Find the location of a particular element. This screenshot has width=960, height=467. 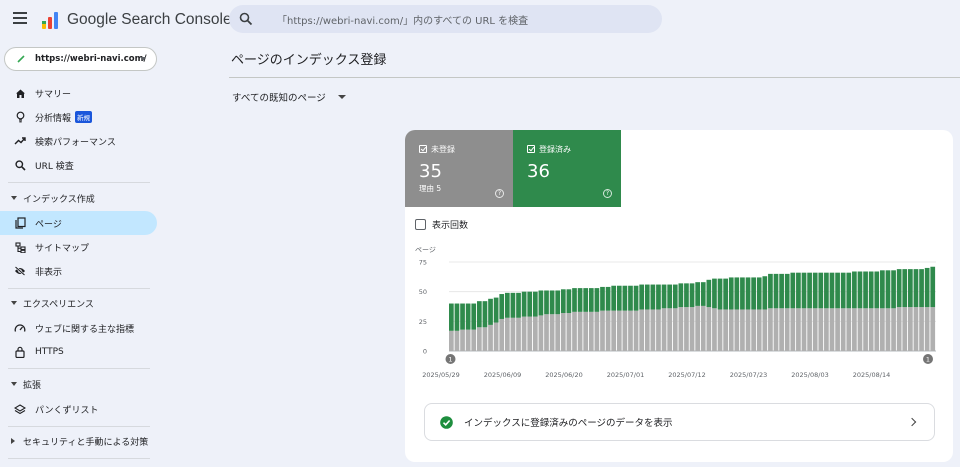

tile-reasons: 理由 5 is located at coordinates (430, 188).